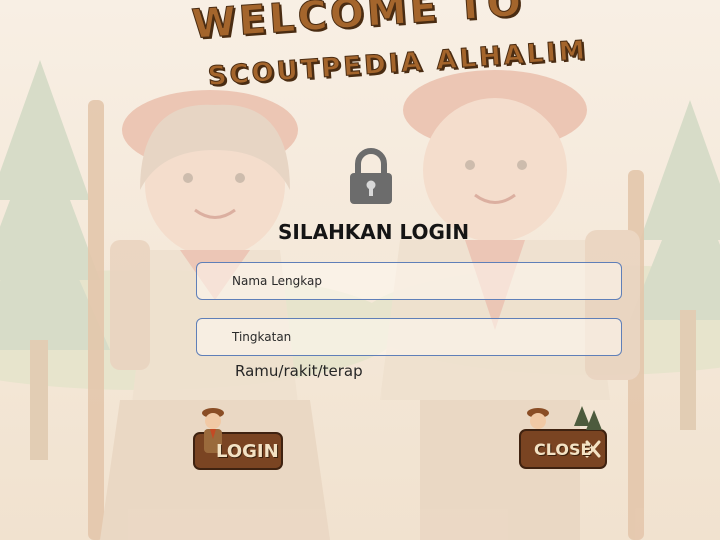 This screenshot has width=720, height=540. What do you see at coordinates (238, 440) in the screenshot?
I see `login-button: LOGIN` at bounding box center [238, 440].